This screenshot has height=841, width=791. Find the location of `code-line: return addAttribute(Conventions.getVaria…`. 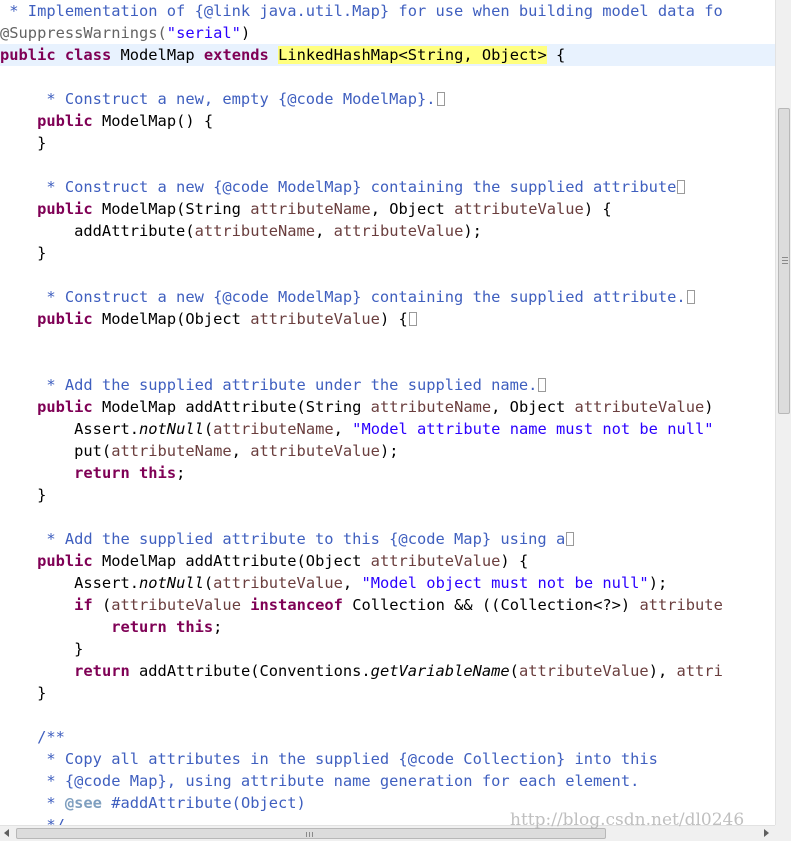

code-line: return addAttribute(Conventions.getVaria… is located at coordinates (387, 671).